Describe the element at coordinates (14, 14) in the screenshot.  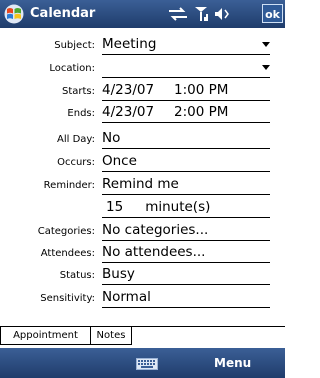
I see `windows-start-icon` at that location.